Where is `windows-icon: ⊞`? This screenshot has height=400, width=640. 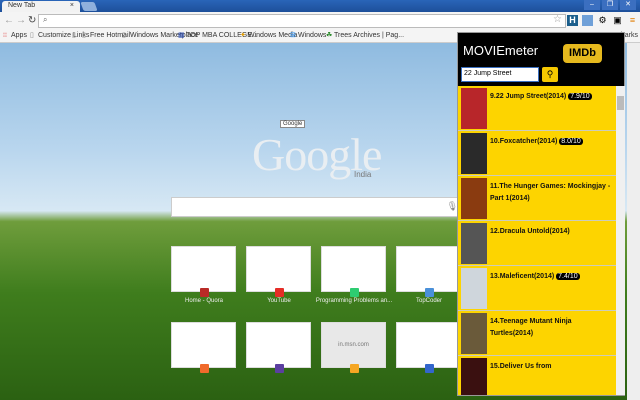 windows-icon: ⊞ is located at coordinates (293, 35).